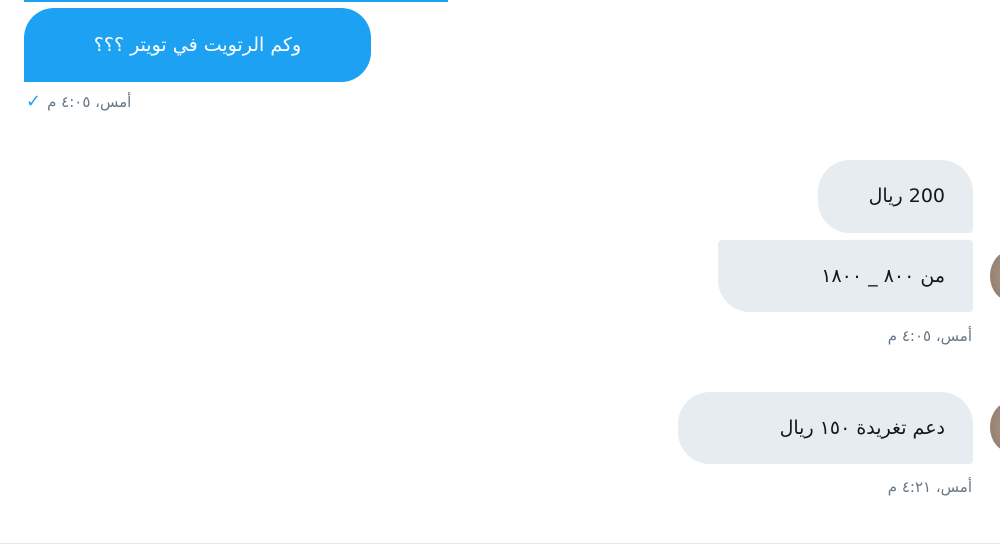 Image resolution: width=1000 pixels, height=552 pixels. What do you see at coordinates (883, 275) in the screenshot?
I see `received-message-text: من ٨٠٠ _ ١٨٠٠` at bounding box center [883, 275].